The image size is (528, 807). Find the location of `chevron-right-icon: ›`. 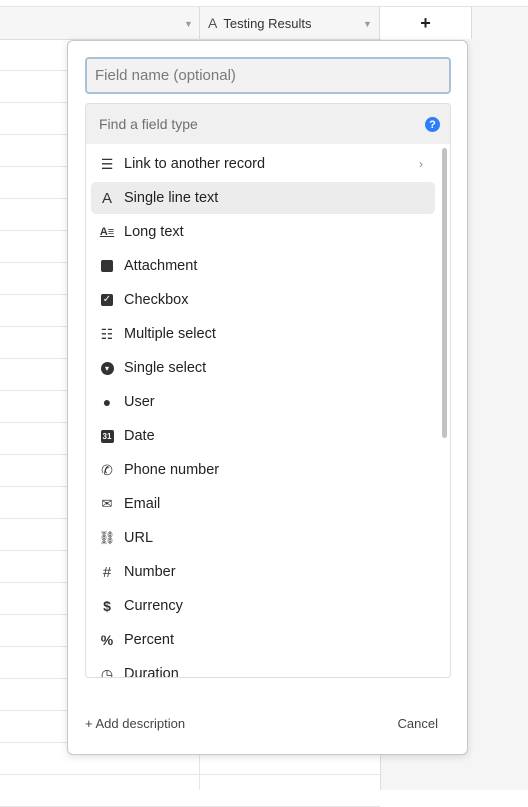

chevron-right-icon: › is located at coordinates (421, 164).